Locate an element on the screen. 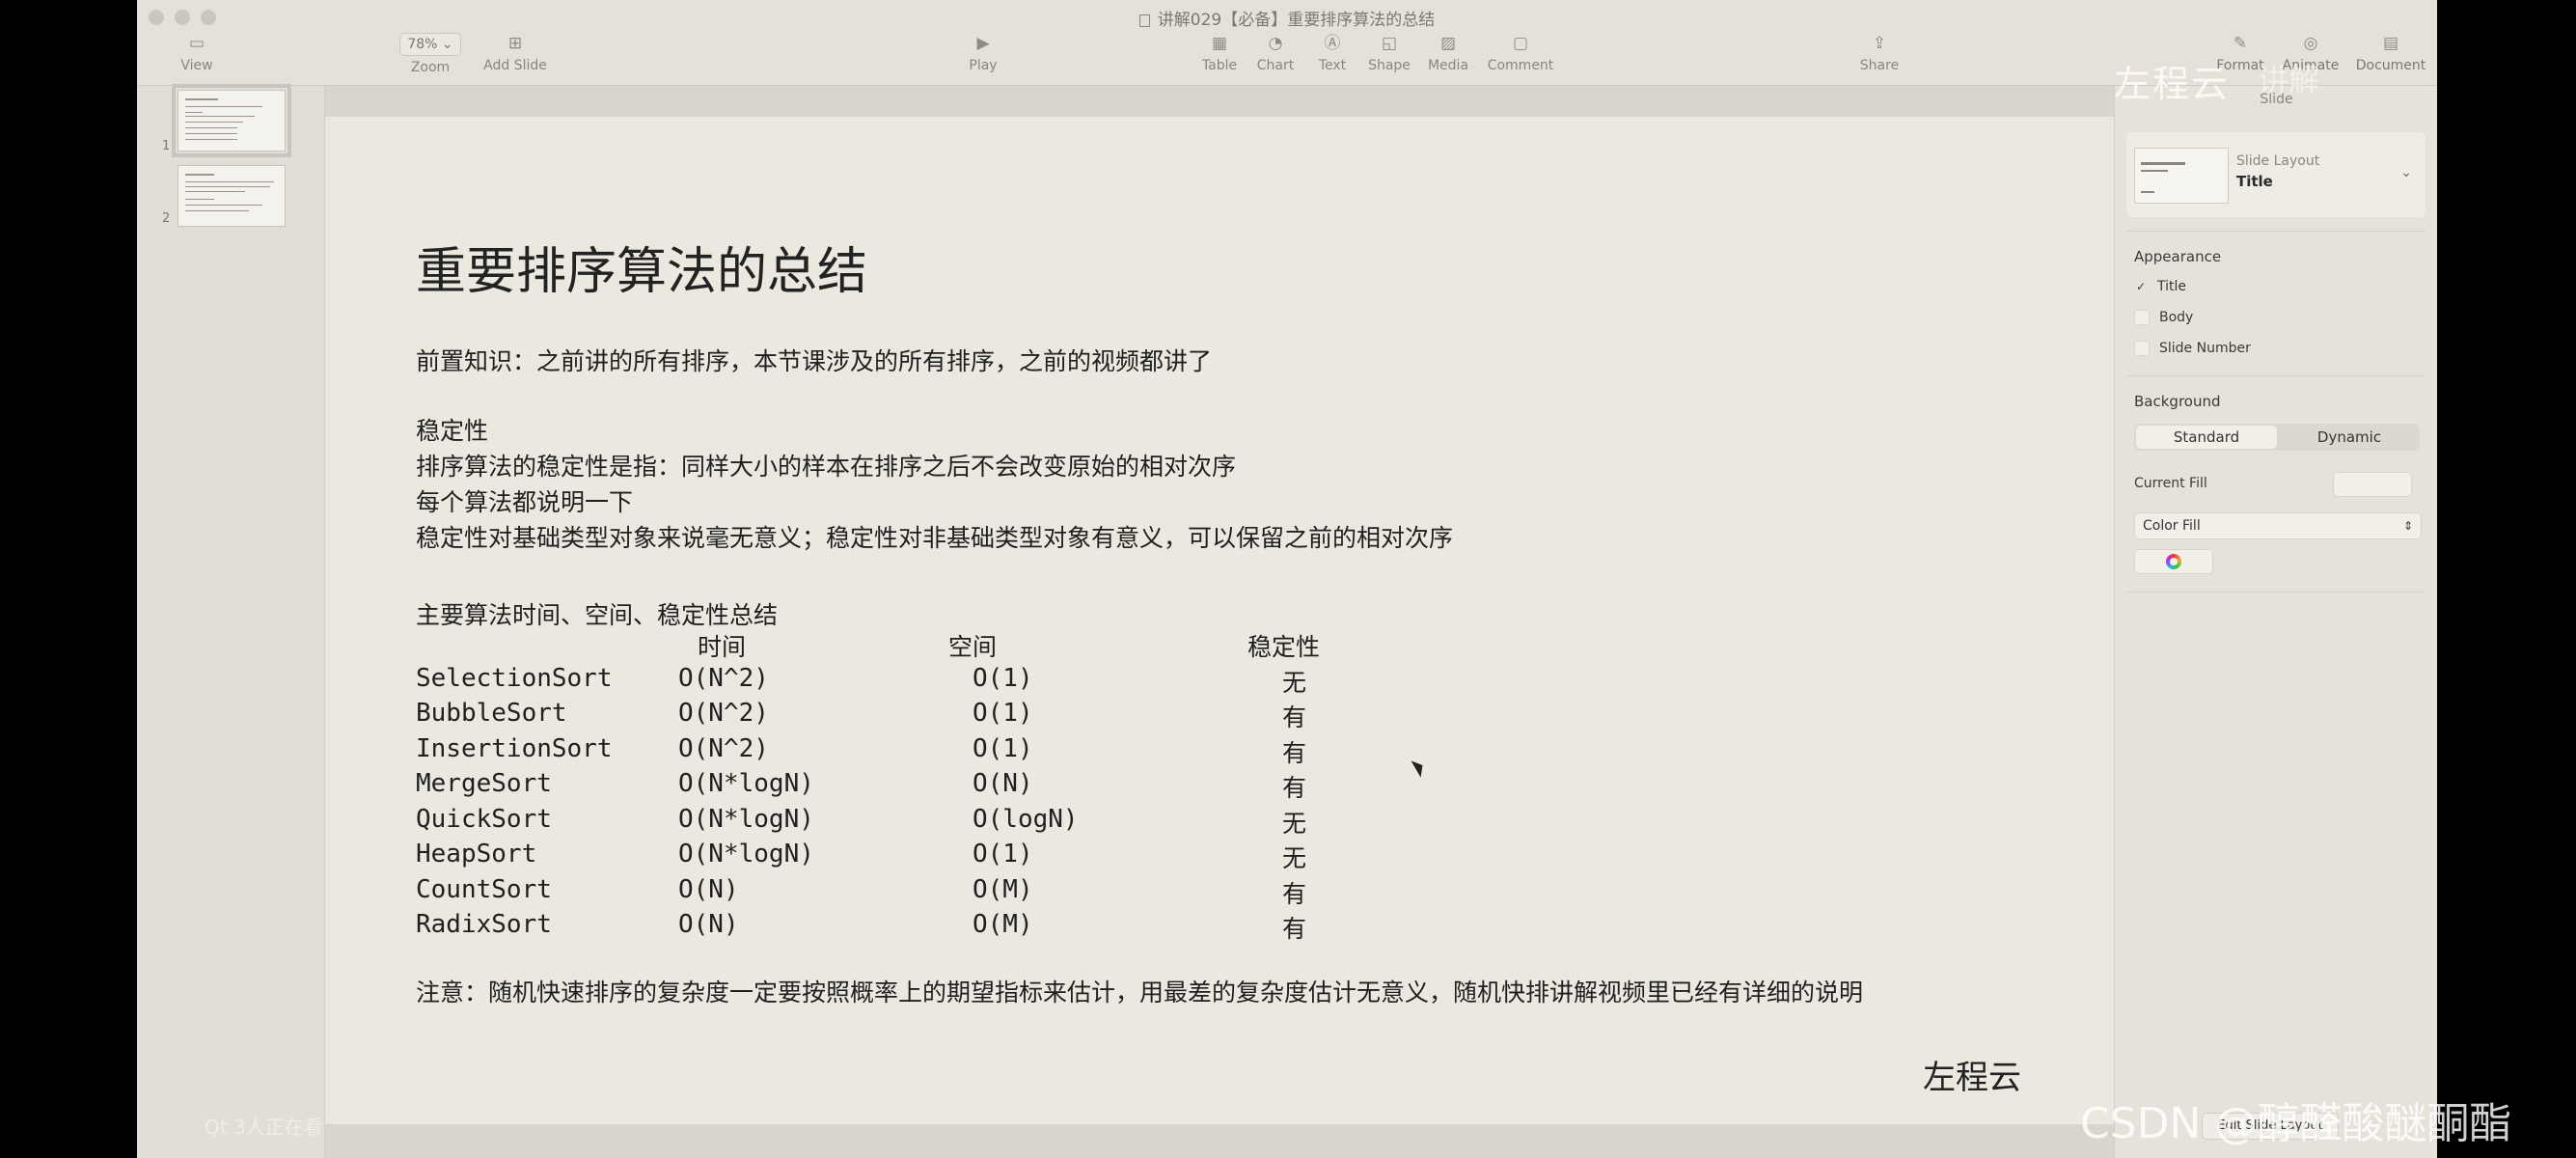 The image size is (2576, 1158). algorithm-name: InsertionSort is located at coordinates (514, 748).